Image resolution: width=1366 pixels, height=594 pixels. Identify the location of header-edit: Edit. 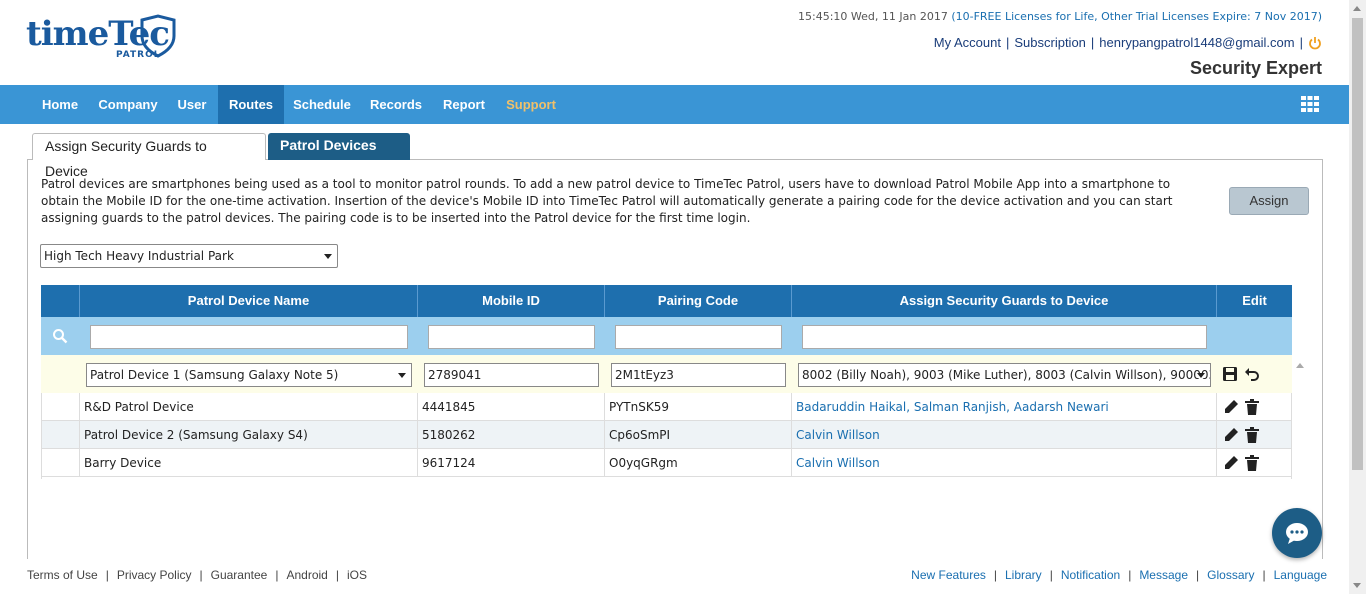
(1254, 301).